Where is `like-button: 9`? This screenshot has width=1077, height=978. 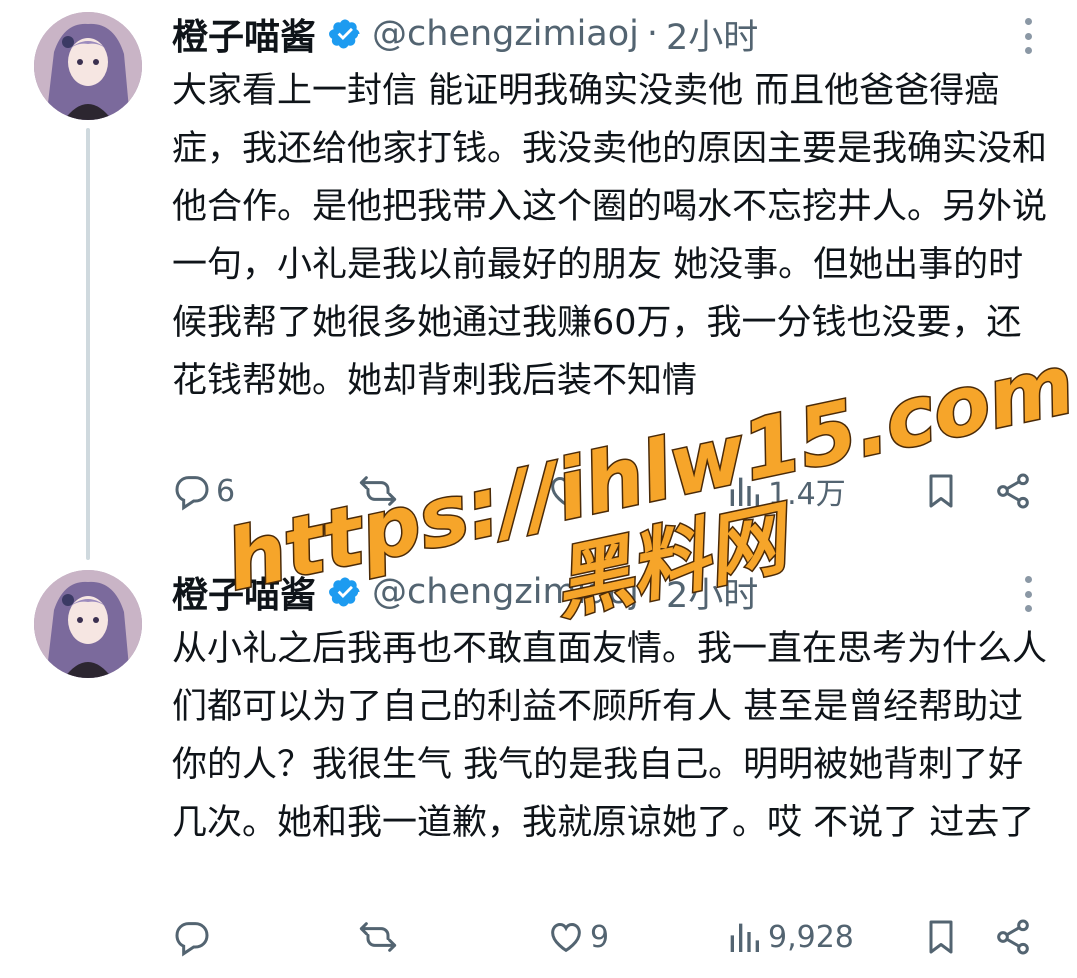 like-button: 9 is located at coordinates (577, 937).